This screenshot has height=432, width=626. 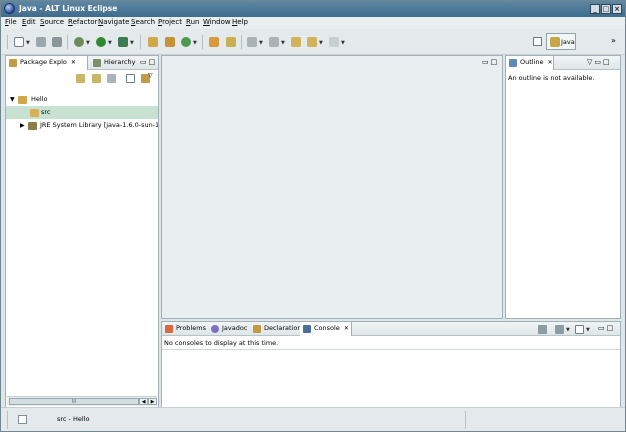 What do you see at coordinates (221, 343) in the screenshot?
I see `console-message: No consoles to display at this time.` at bounding box center [221, 343].